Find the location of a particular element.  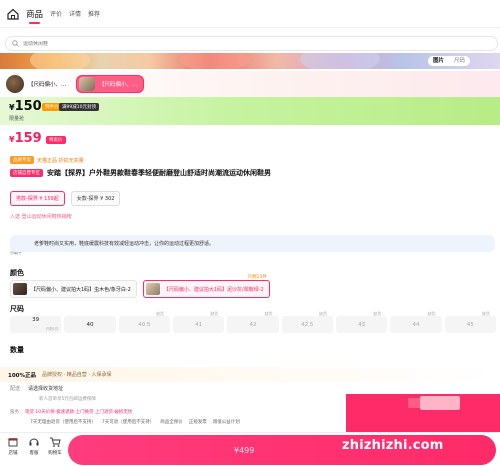

brand-row: 品质专卖 天猫正品 折扣无实量 is located at coordinates (47, 160).